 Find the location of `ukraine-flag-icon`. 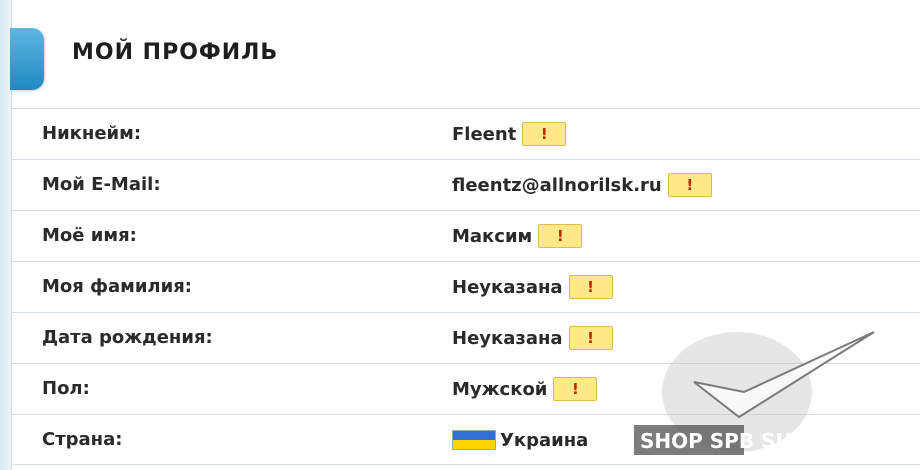

ukraine-flag-icon is located at coordinates (474, 440).